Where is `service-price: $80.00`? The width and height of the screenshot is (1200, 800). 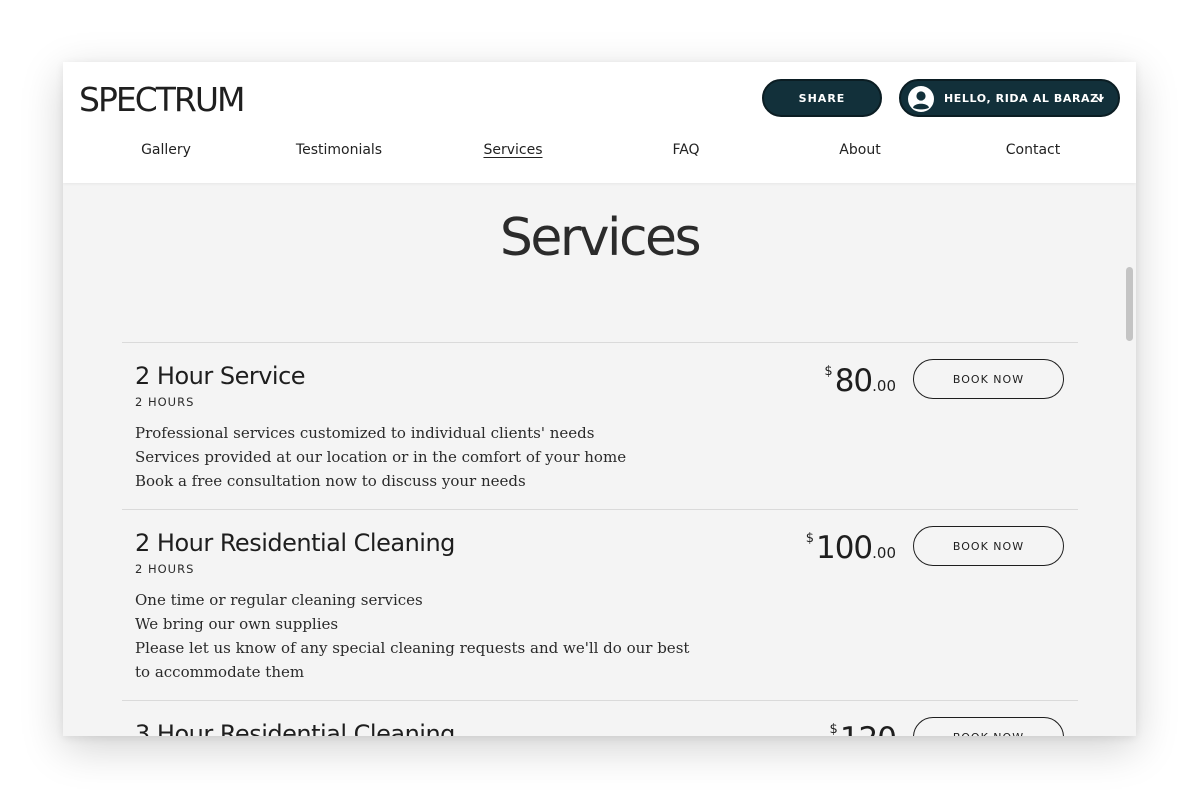 service-price: $80.00 is located at coordinates (860, 381).